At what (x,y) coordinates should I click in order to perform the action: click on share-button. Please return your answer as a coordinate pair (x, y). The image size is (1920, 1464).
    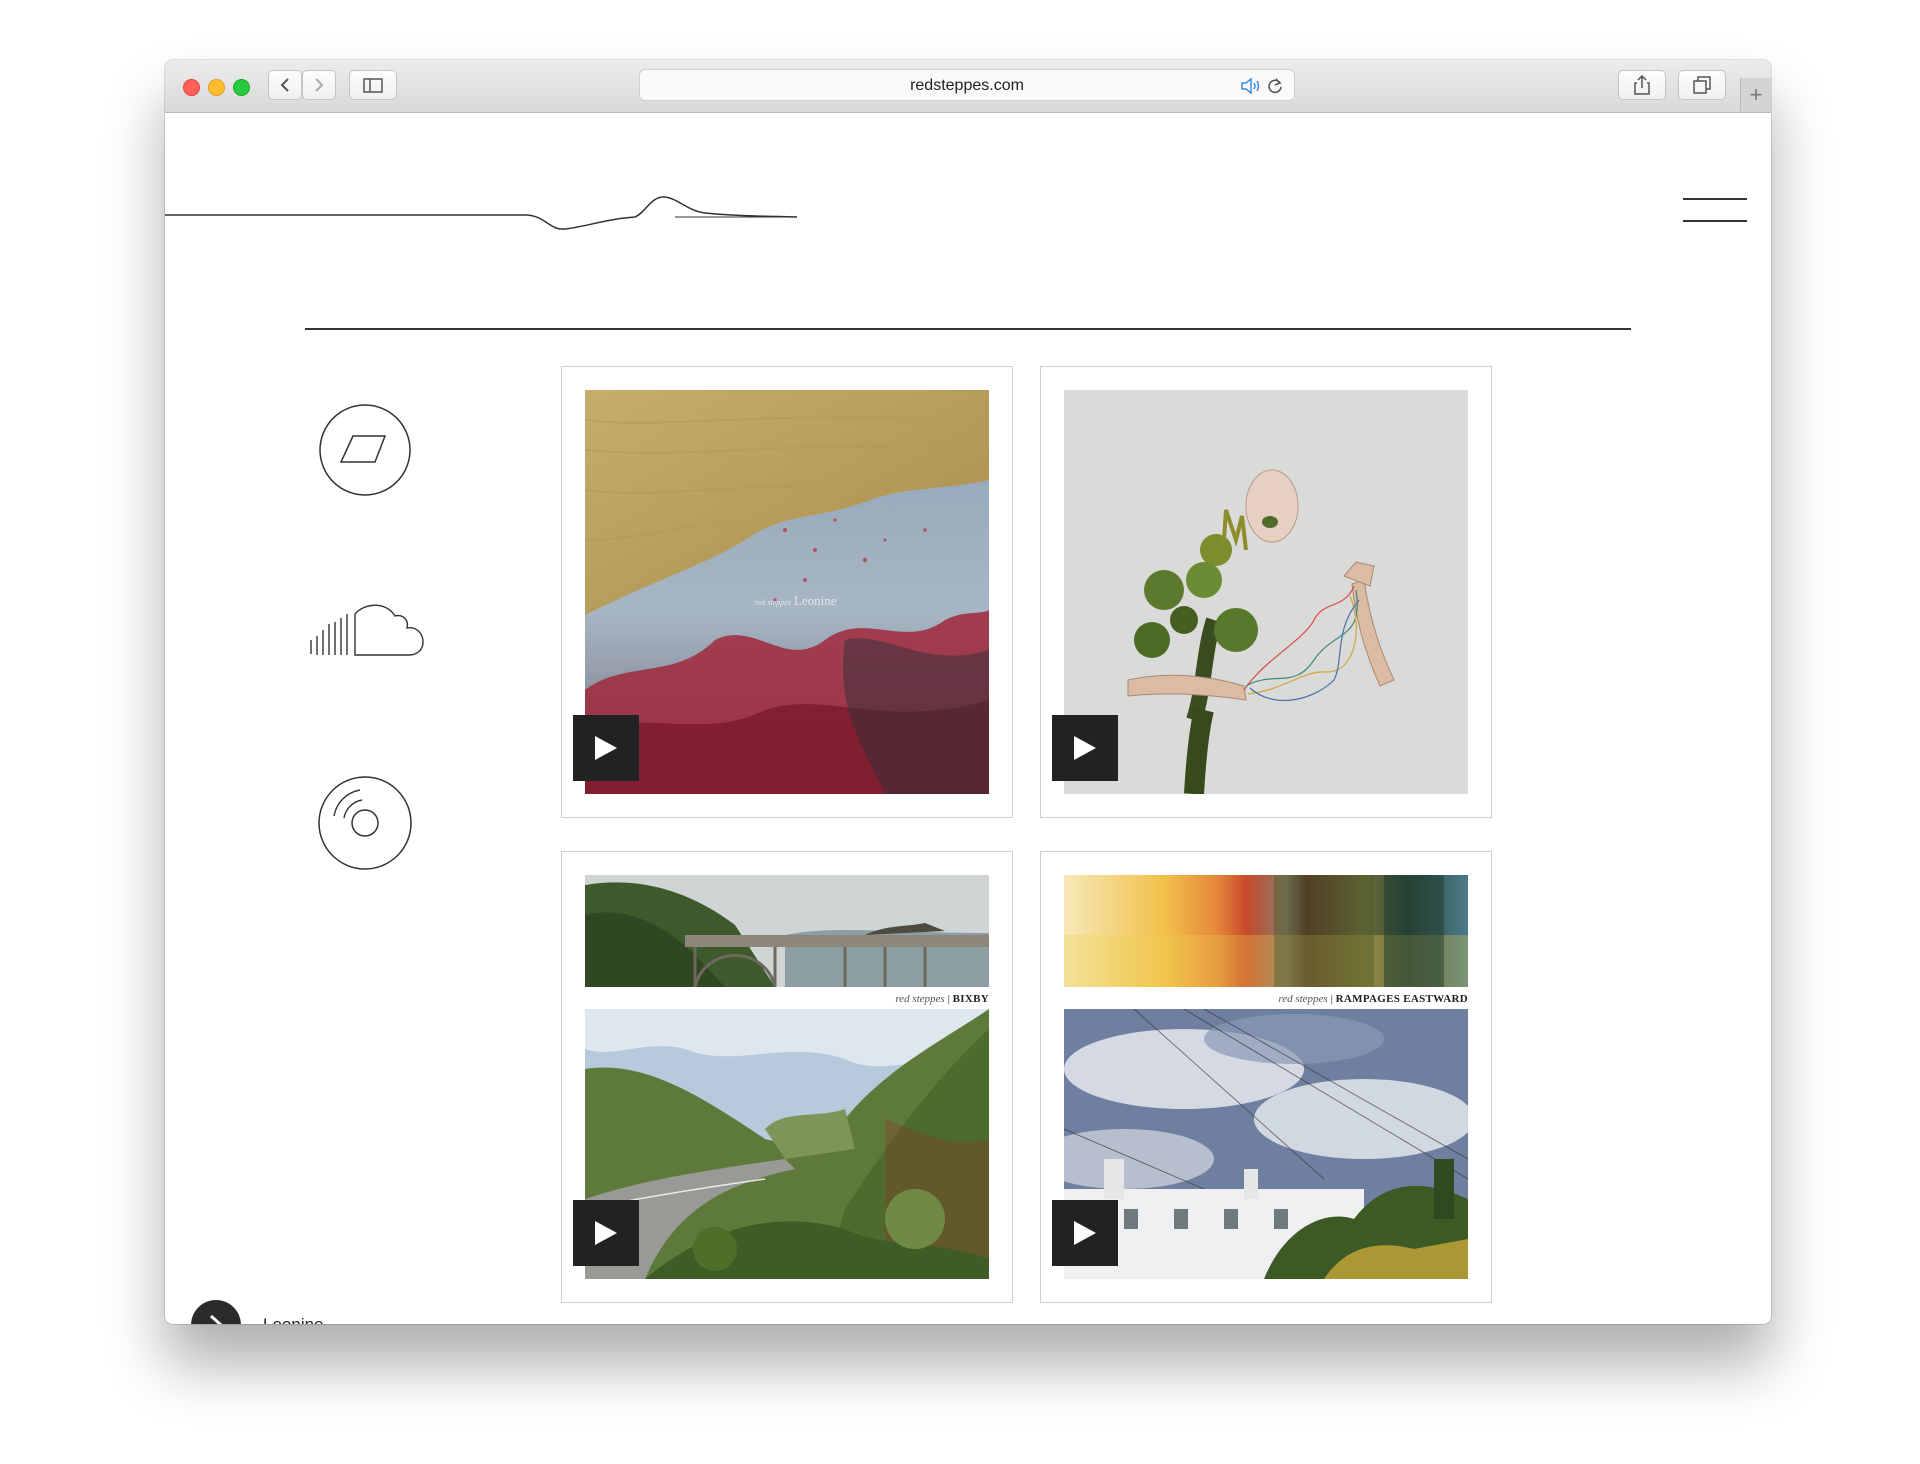
    Looking at the image, I should click on (1642, 85).